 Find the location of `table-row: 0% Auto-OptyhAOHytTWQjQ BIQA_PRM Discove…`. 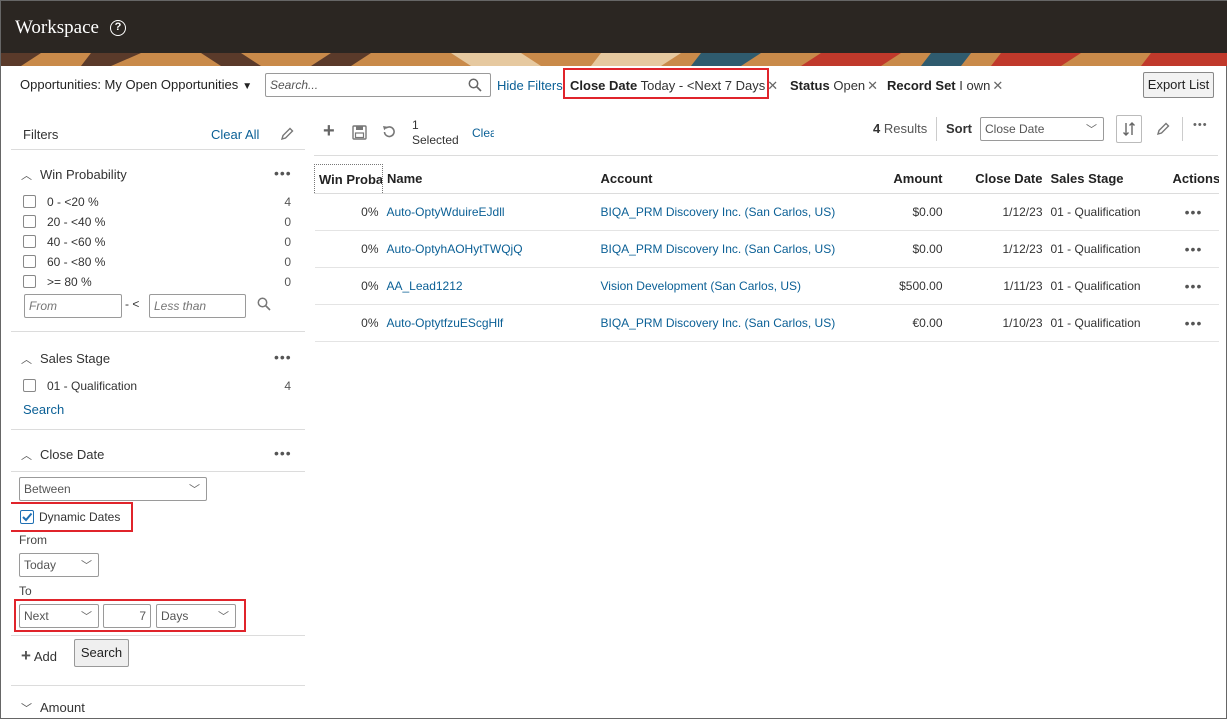

table-row: 0% Auto-OptyhAOHytTWQjQ BIQA_PRM Discove… is located at coordinates (766, 249).